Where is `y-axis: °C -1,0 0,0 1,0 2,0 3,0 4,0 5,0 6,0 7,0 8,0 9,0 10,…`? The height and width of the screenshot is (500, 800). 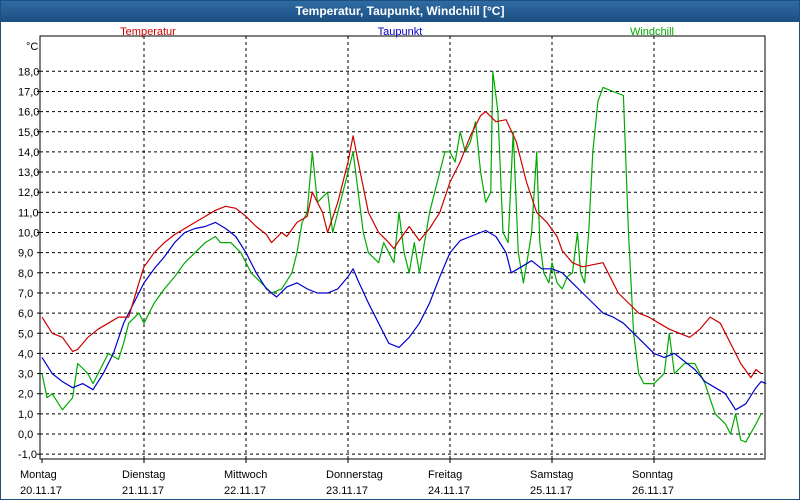
y-axis: °C -1,0 0,0 1,0 2,0 3,0 4,0 5,0 6,0 7,0 8,0 9,0 10,… is located at coordinates (29, 251).